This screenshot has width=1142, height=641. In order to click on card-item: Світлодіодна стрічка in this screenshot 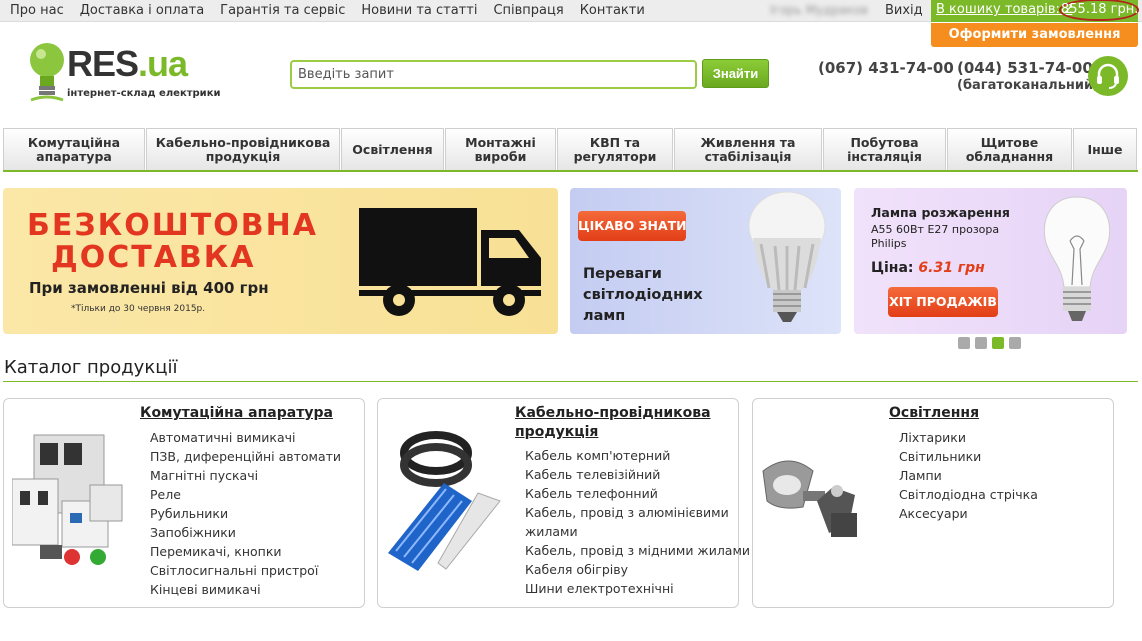, I will do `click(1004, 494)`.